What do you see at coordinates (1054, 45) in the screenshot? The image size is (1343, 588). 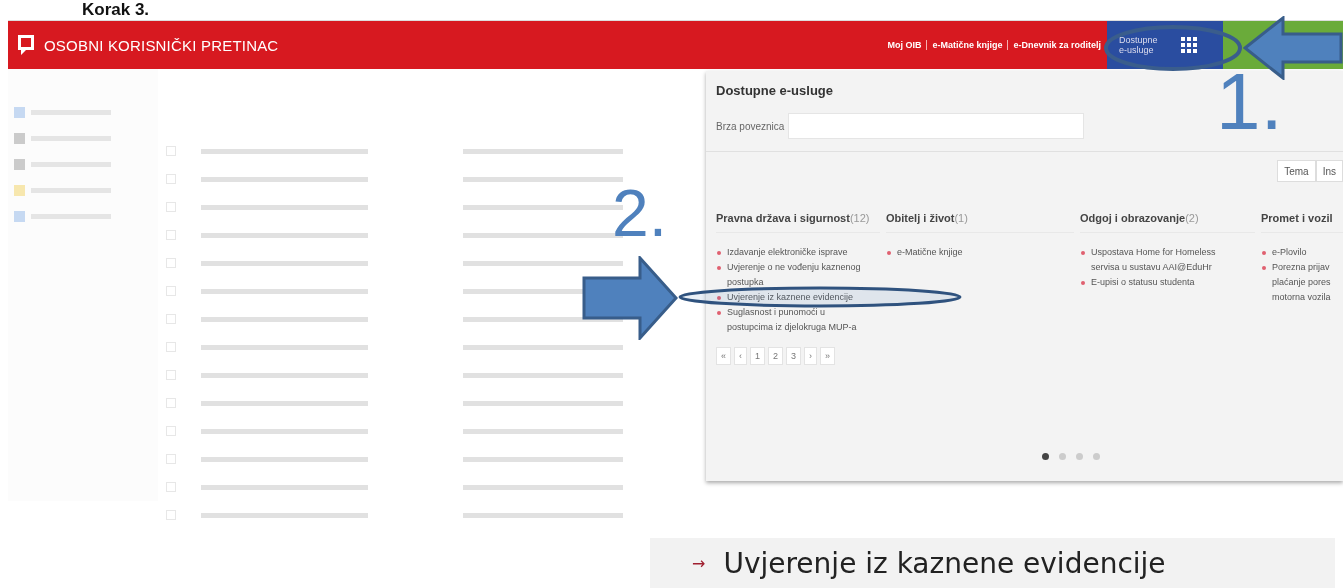 I see `header-link: e-Dnevnik za roditelj` at bounding box center [1054, 45].